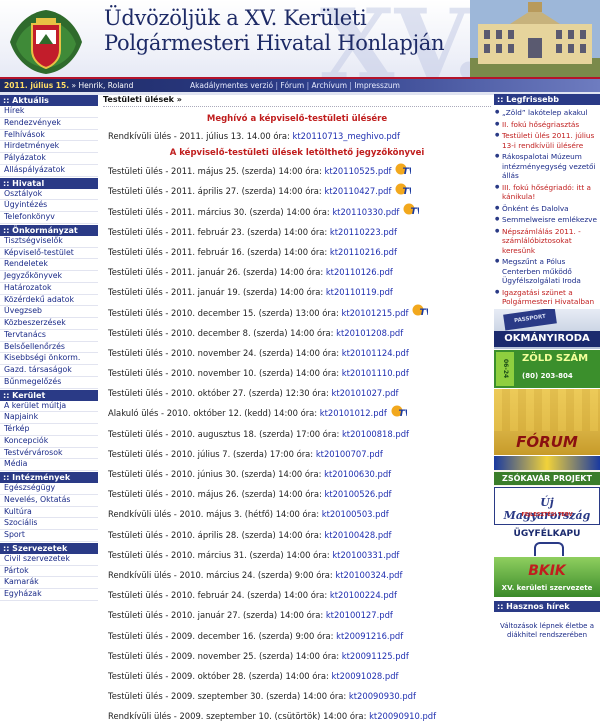 This screenshot has width=600, height=726. What do you see at coordinates (547, 209) in the screenshot?
I see `latest-item: Önként és Dalolva` at bounding box center [547, 209].